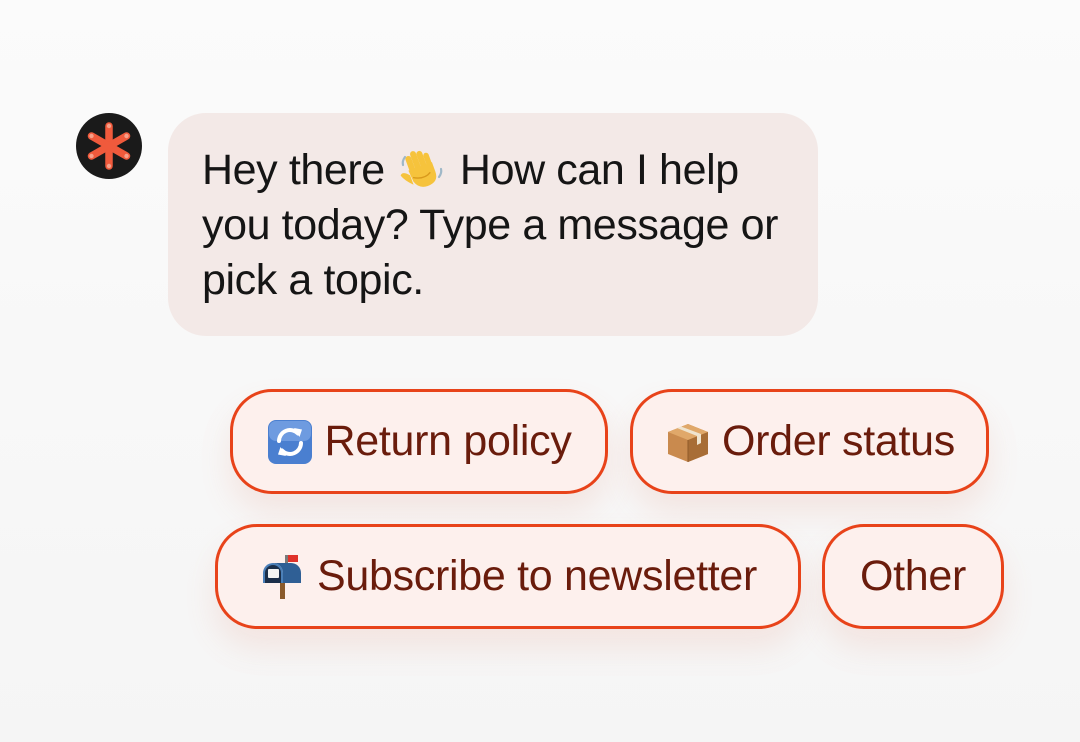  I want to click on bot-avatar, so click(109, 146).